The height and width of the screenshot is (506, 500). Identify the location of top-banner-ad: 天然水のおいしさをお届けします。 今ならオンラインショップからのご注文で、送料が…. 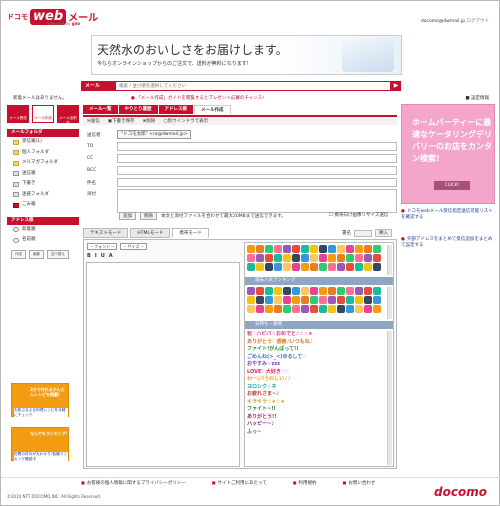
(246, 55).